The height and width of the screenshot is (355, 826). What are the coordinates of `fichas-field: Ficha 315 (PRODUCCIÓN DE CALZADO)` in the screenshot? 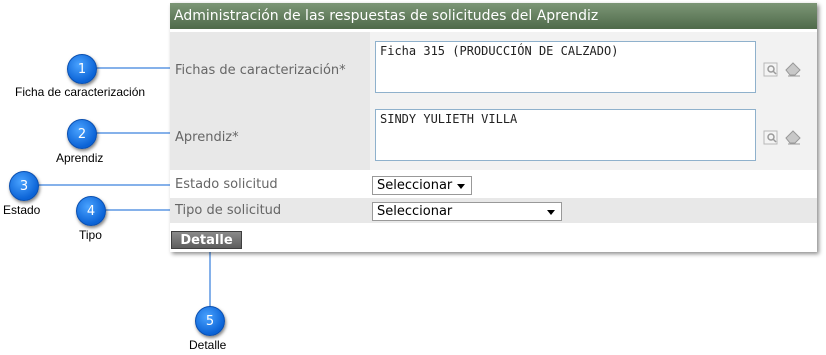 It's located at (565, 67).